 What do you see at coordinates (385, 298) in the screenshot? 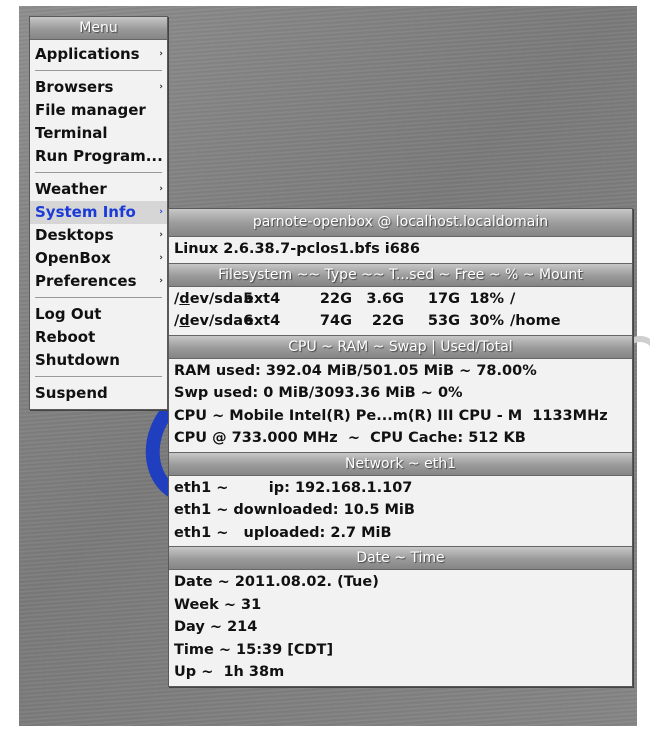
I see `fs-used: 3.6G` at bounding box center [385, 298].